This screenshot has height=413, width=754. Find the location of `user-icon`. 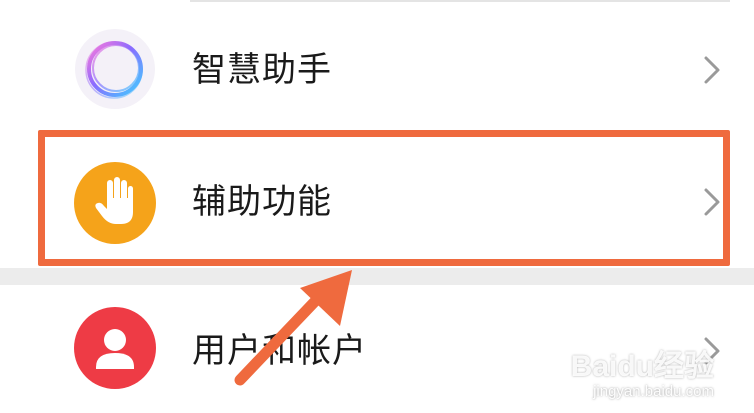

user-icon is located at coordinates (115, 350).